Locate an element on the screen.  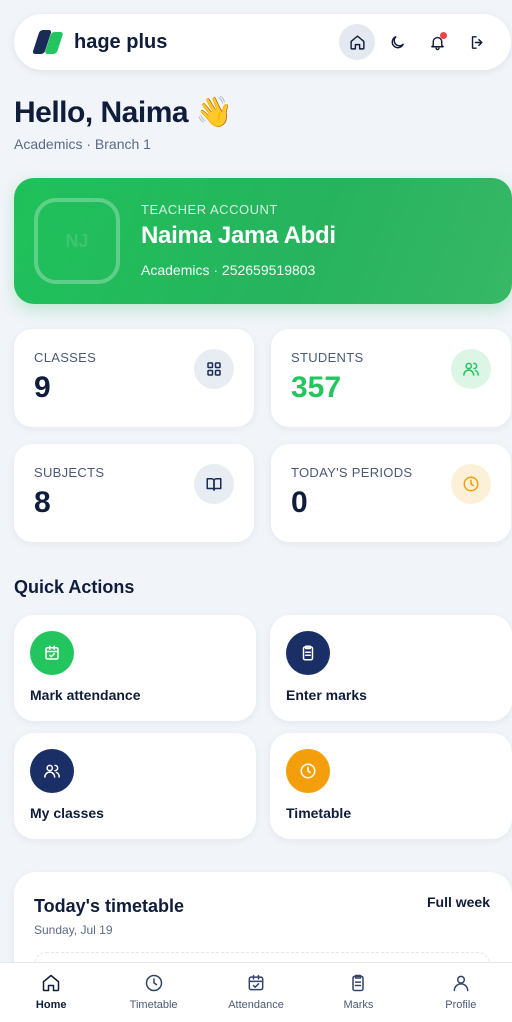
full-week-link: Full week is located at coordinates (458, 902).